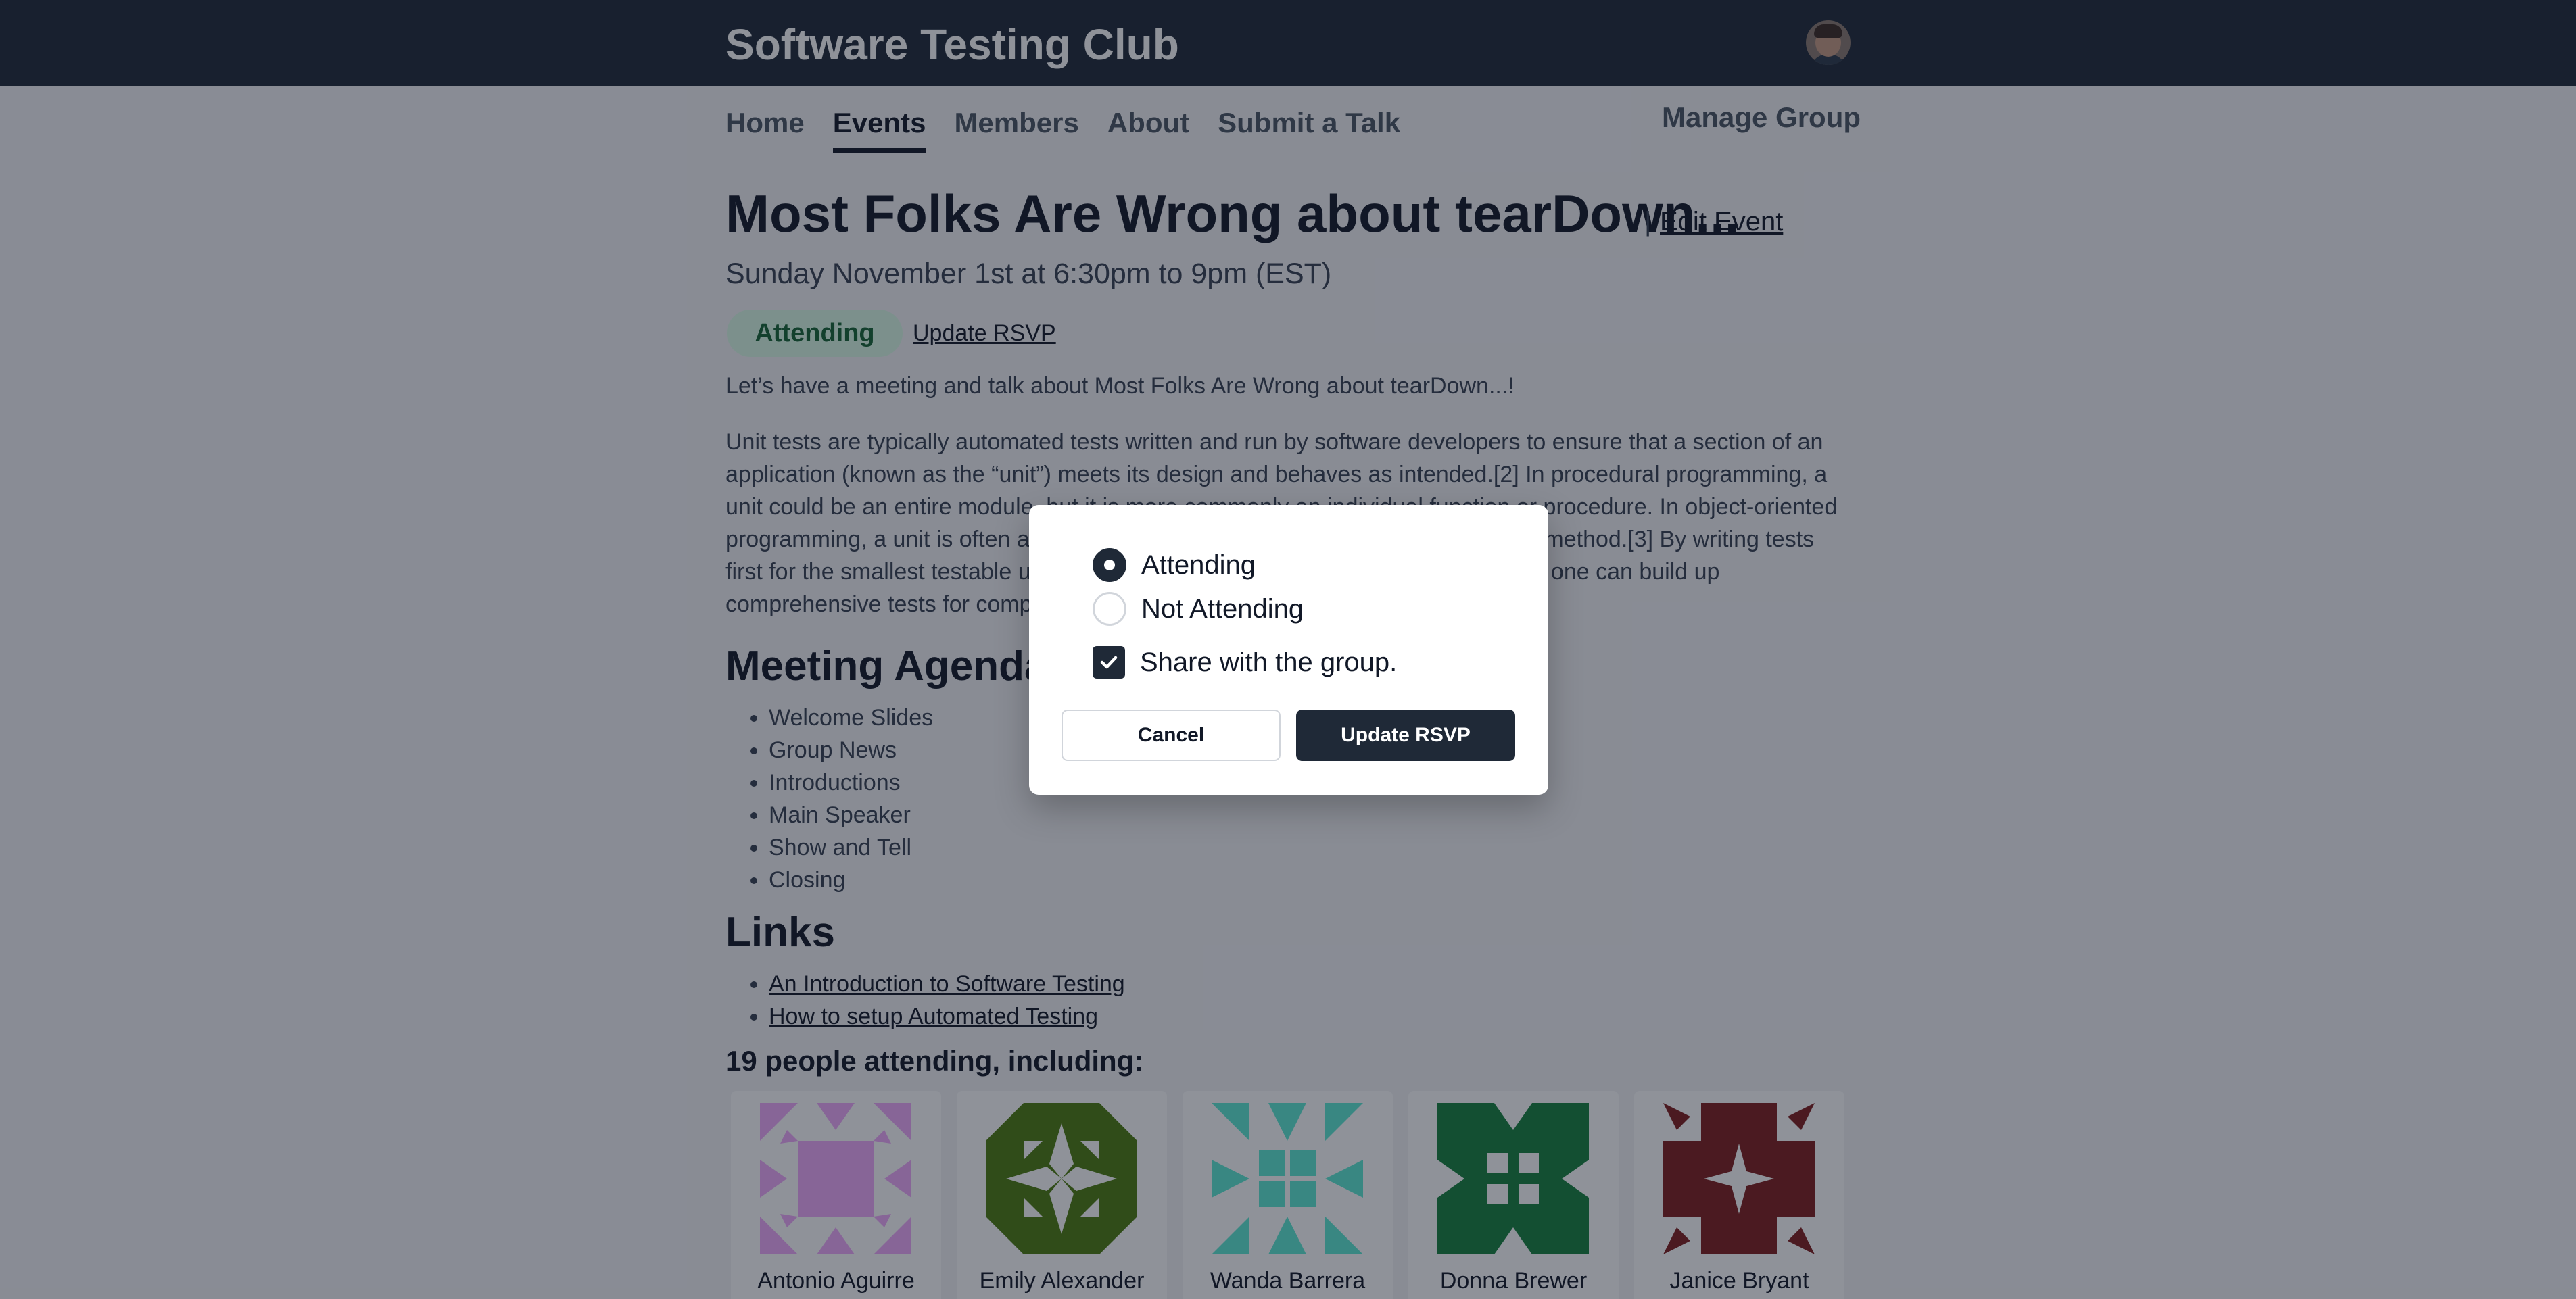  I want to click on cancel-button: Cancel, so click(1171, 736).